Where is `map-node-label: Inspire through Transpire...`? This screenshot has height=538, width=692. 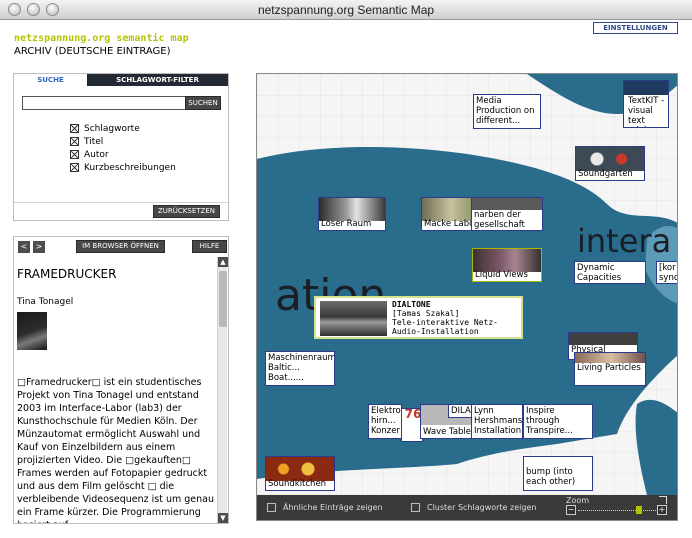 map-node-label: Inspire through Transpire... is located at coordinates (549, 421).